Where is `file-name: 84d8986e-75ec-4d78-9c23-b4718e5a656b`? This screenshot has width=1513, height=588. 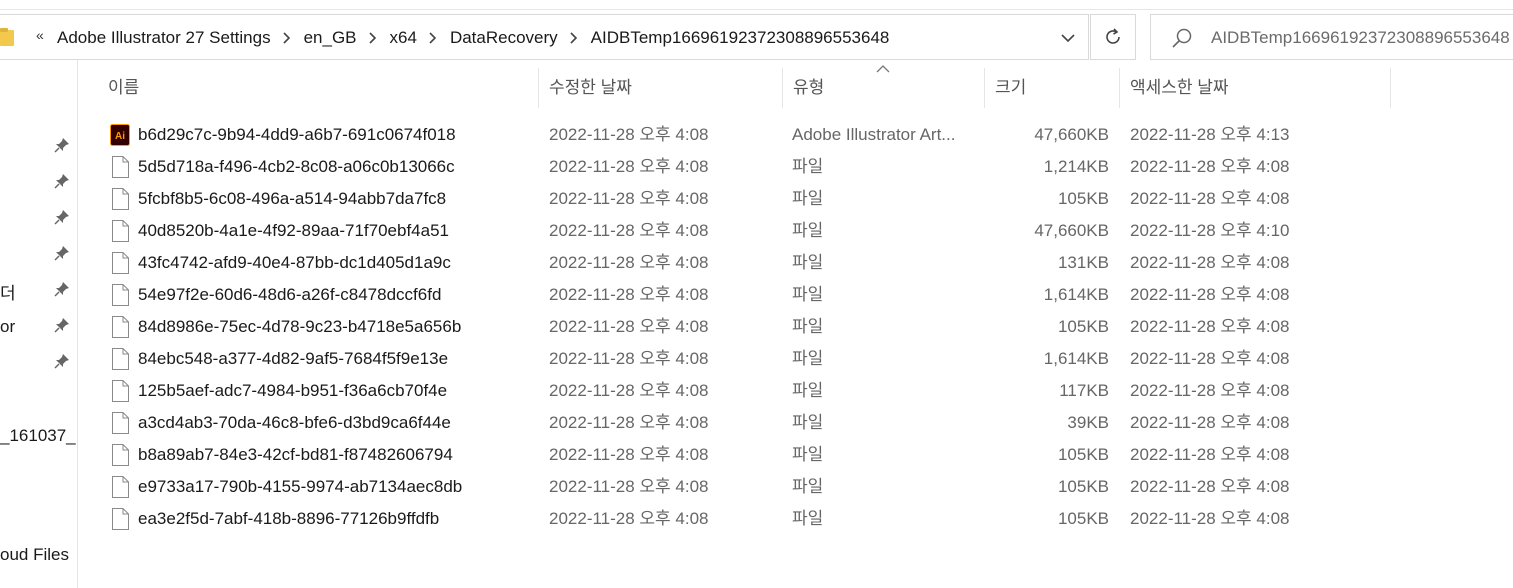
file-name: 84d8986e-75ec-4d78-9c23-b4718e5a656b is located at coordinates (299, 327).